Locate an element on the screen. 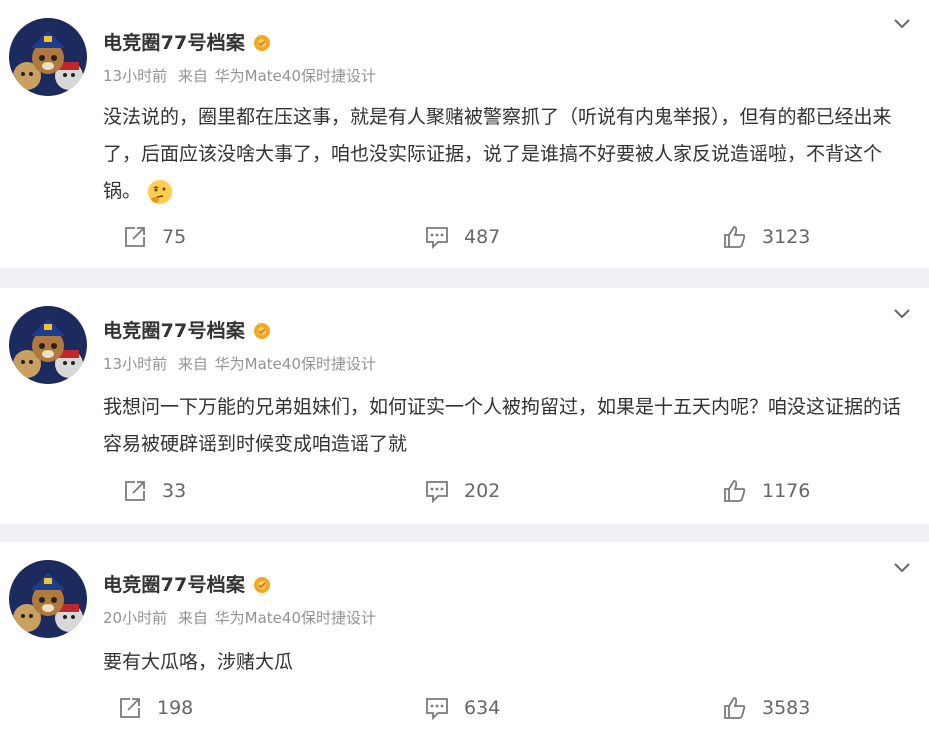 The image size is (929, 733). post-text-content: 要有大瓜咯，涉赌大瓜 is located at coordinates (198, 662).